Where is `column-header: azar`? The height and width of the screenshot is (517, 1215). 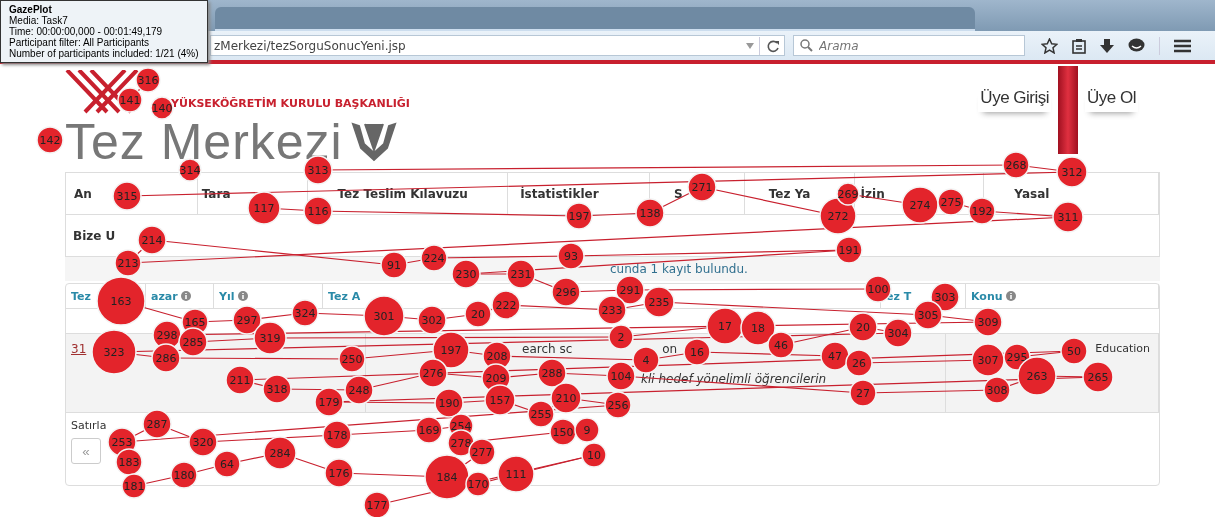
column-header: azar is located at coordinates (171, 296).